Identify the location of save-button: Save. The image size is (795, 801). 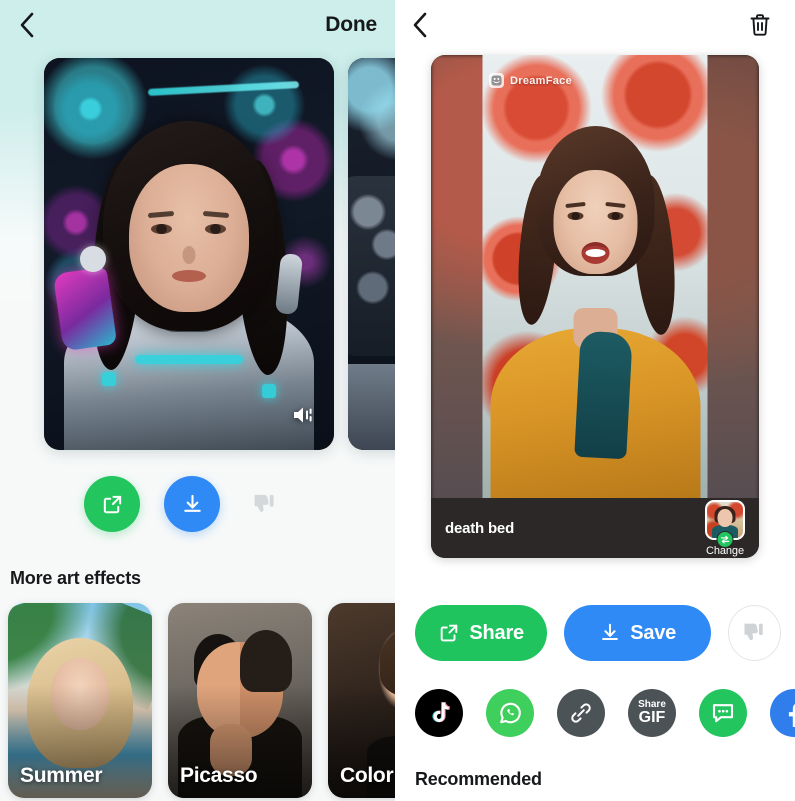
(637, 633).